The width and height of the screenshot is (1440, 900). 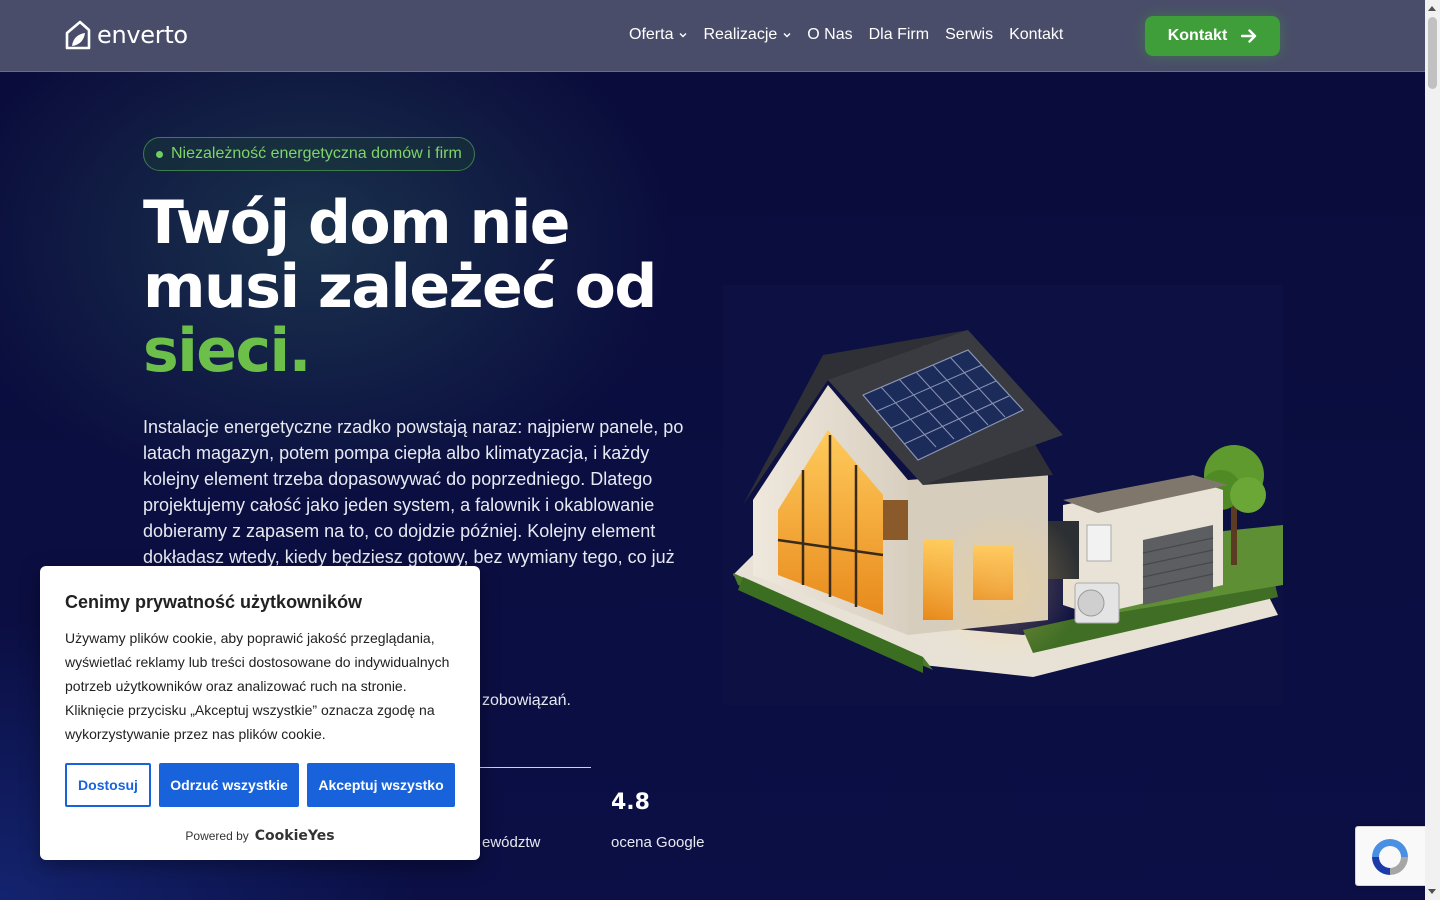 I want to click on page-scrollbar, so click(x=1432, y=450).